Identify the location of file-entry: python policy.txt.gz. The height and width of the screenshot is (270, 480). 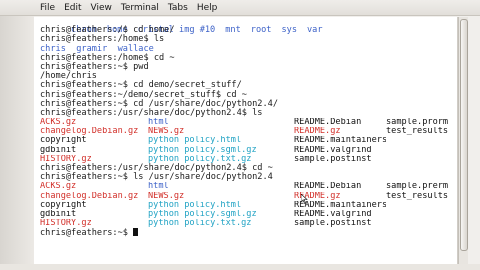
(200, 224).